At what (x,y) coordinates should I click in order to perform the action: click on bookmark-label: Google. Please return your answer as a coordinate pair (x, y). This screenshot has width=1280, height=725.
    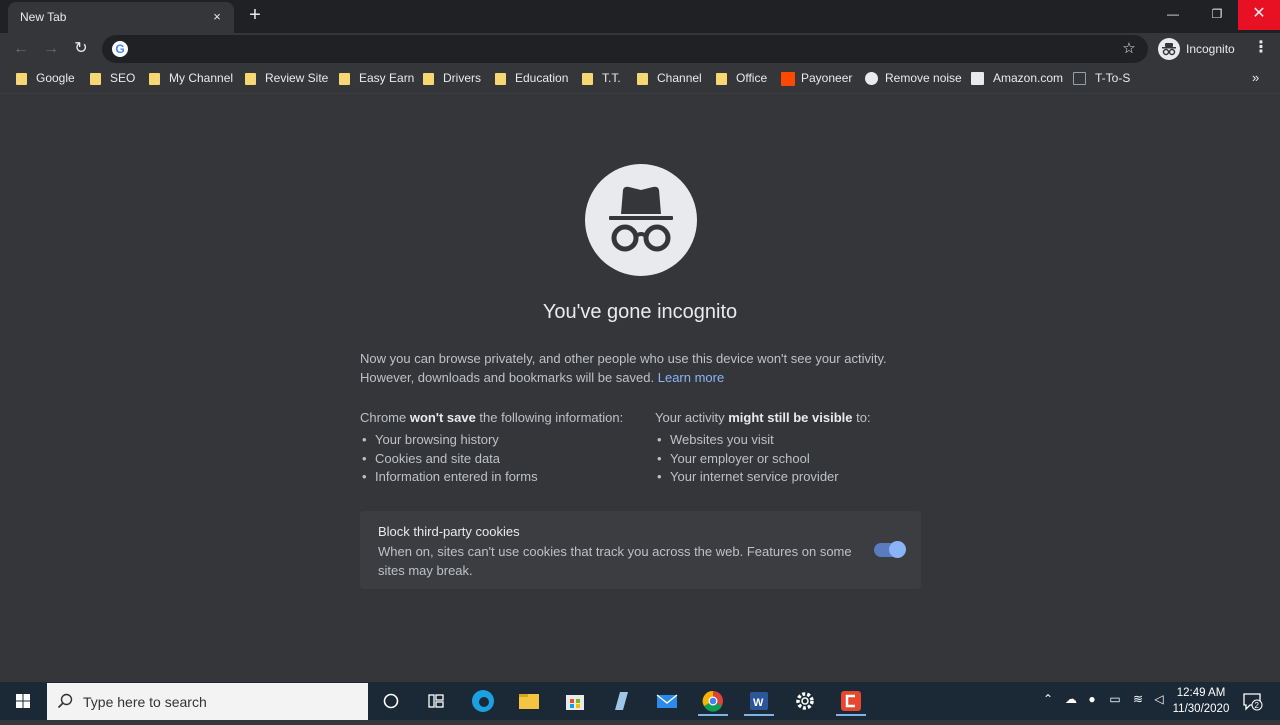
    Looking at the image, I should click on (55, 78).